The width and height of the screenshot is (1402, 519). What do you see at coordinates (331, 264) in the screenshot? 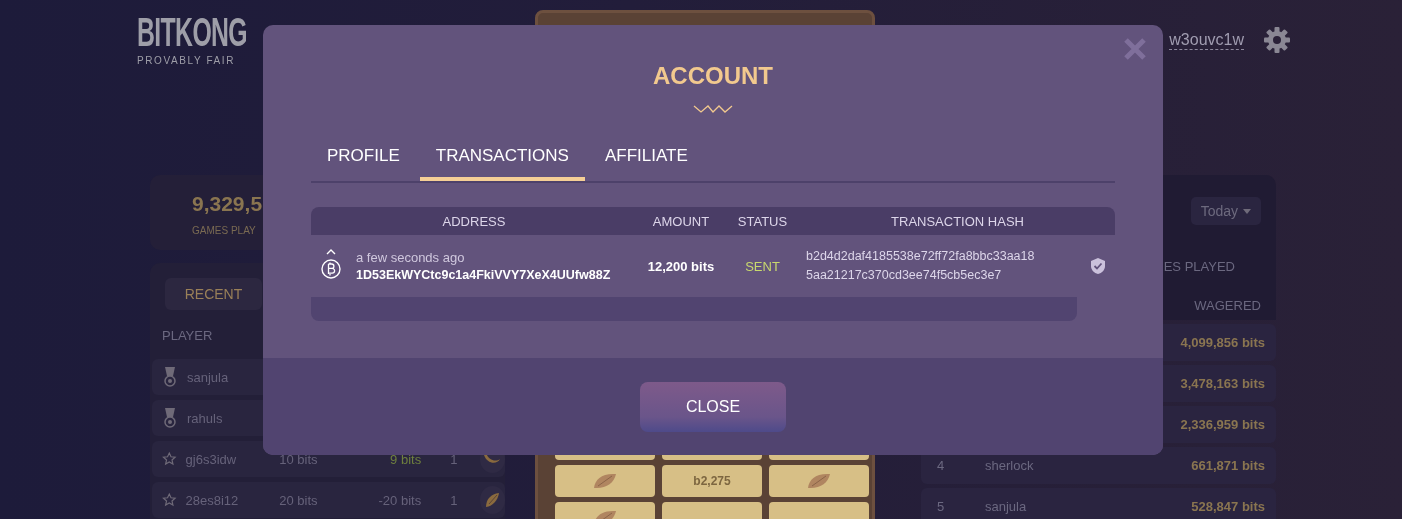
I see `bitcoin-icon` at bounding box center [331, 264].